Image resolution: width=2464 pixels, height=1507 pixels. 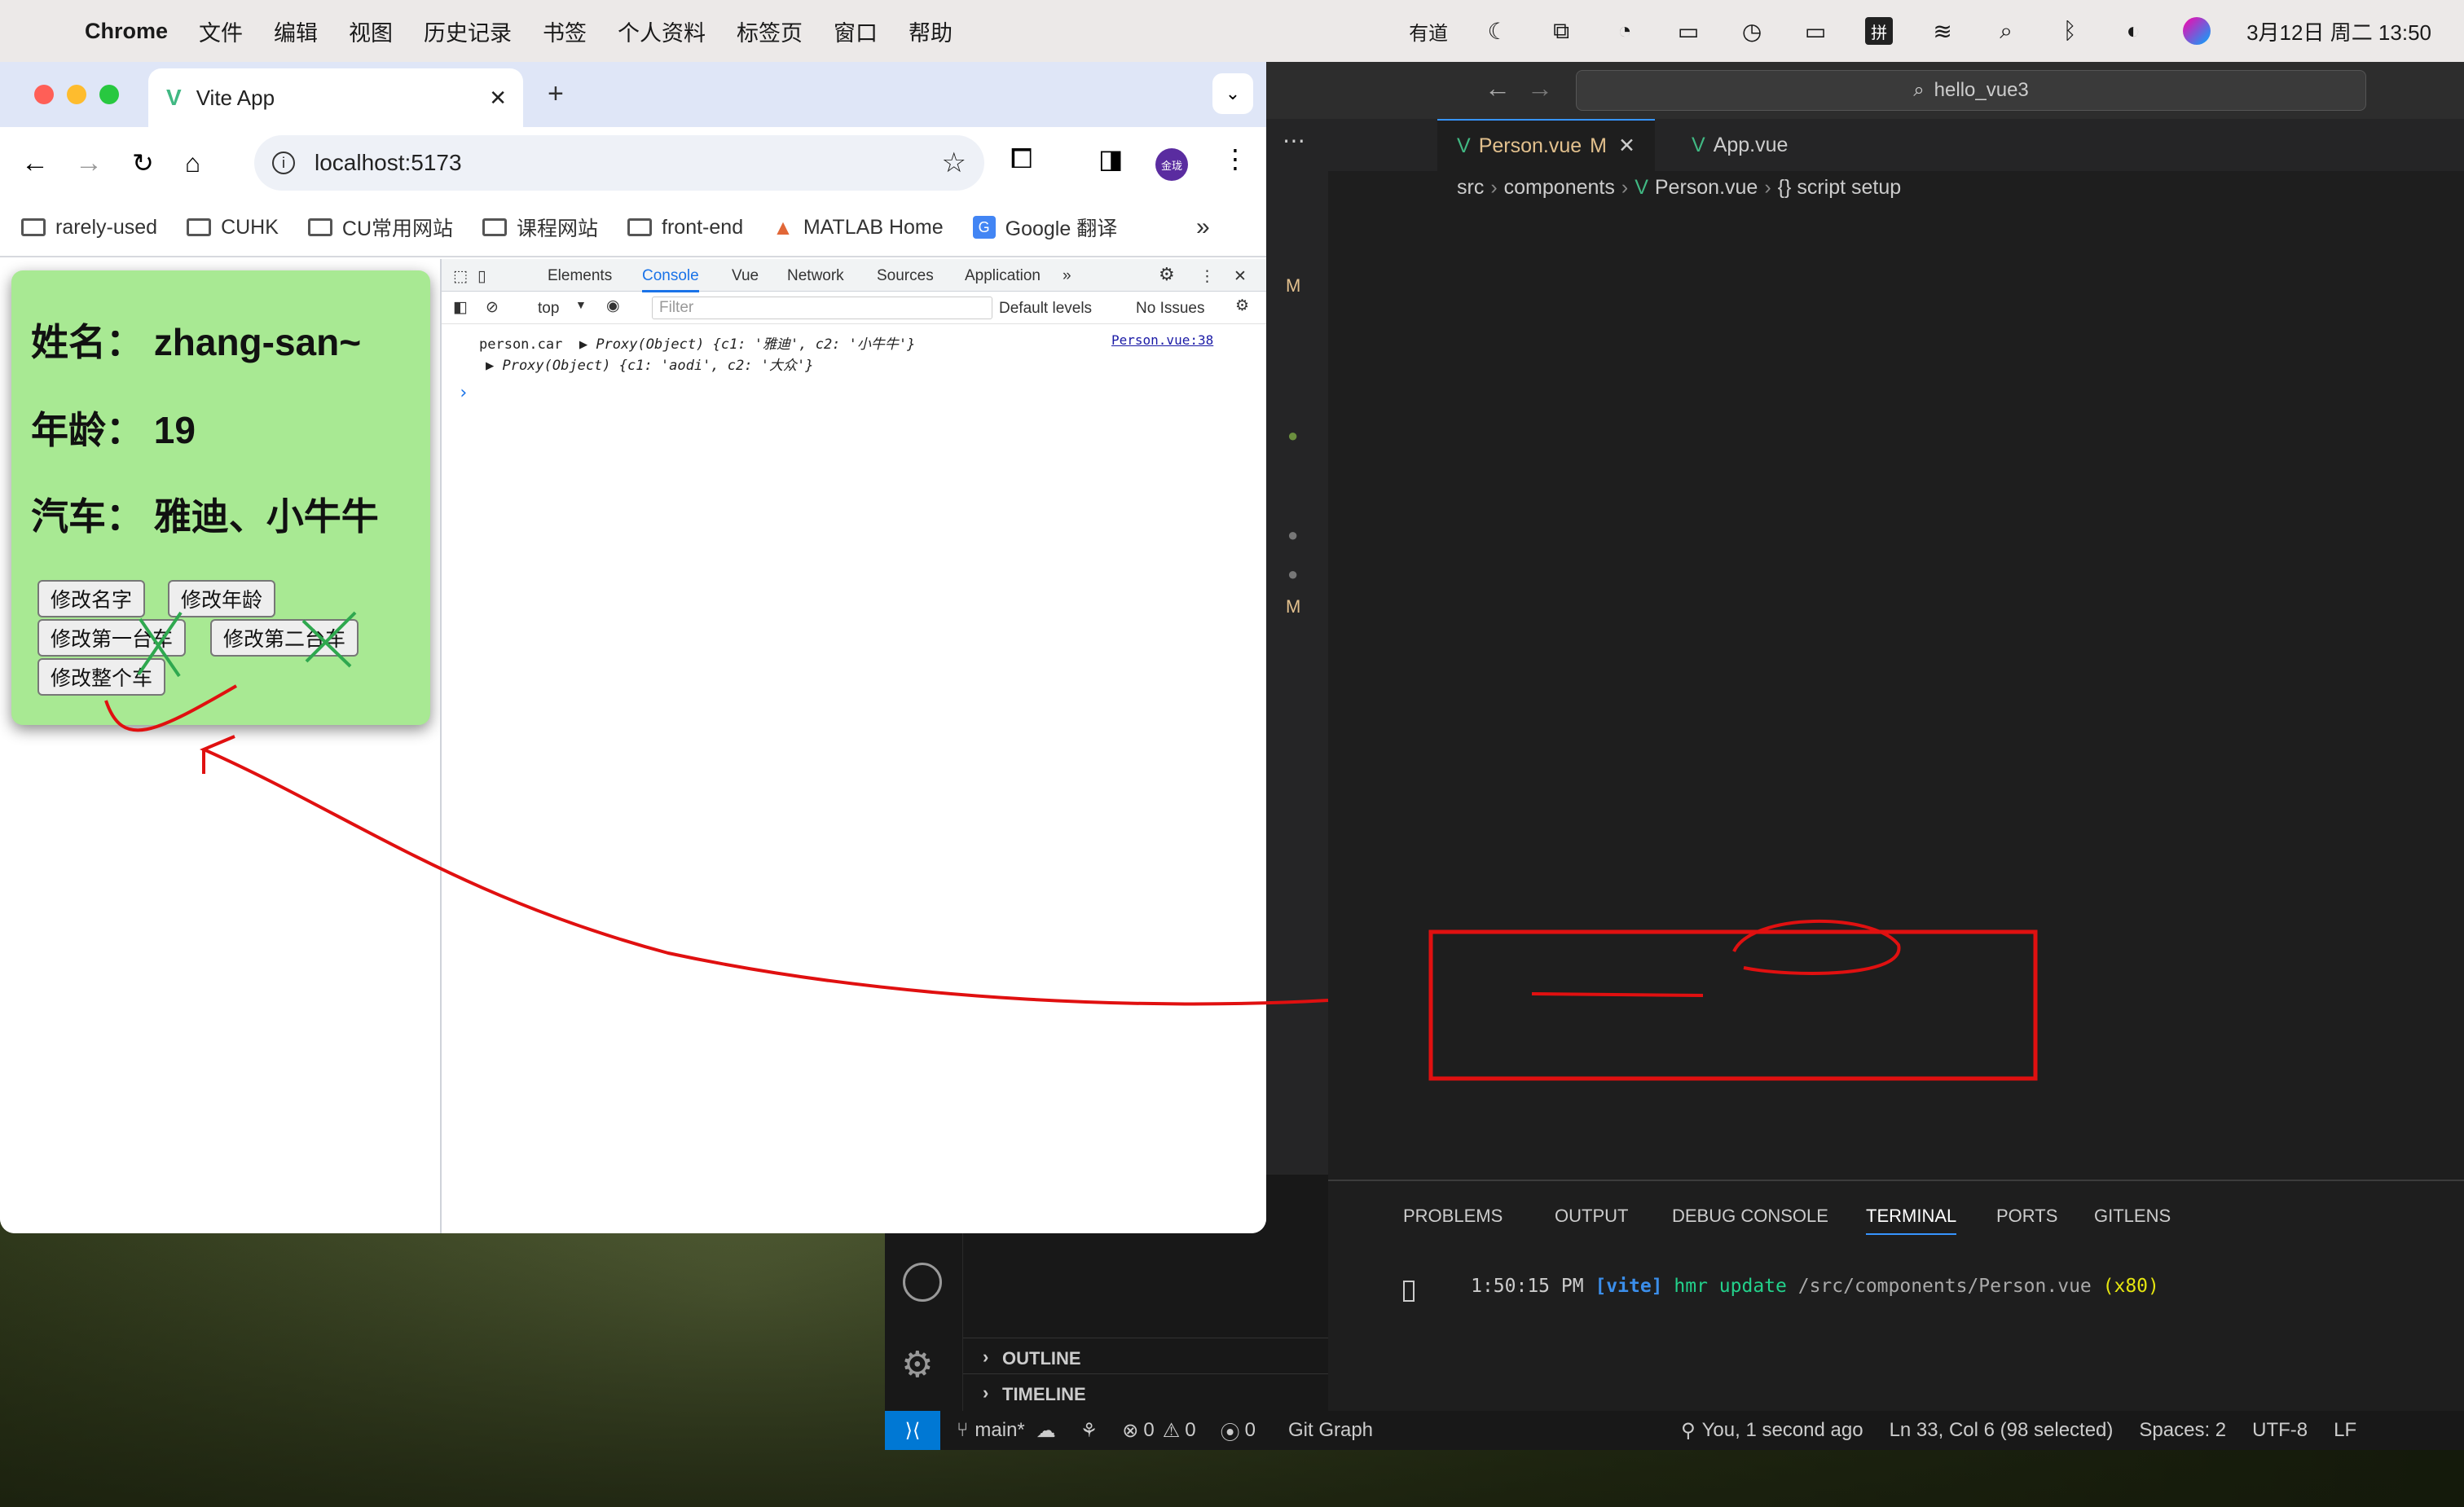 What do you see at coordinates (1540, 88) in the screenshot?
I see `nav-forward-icon: →` at bounding box center [1540, 88].